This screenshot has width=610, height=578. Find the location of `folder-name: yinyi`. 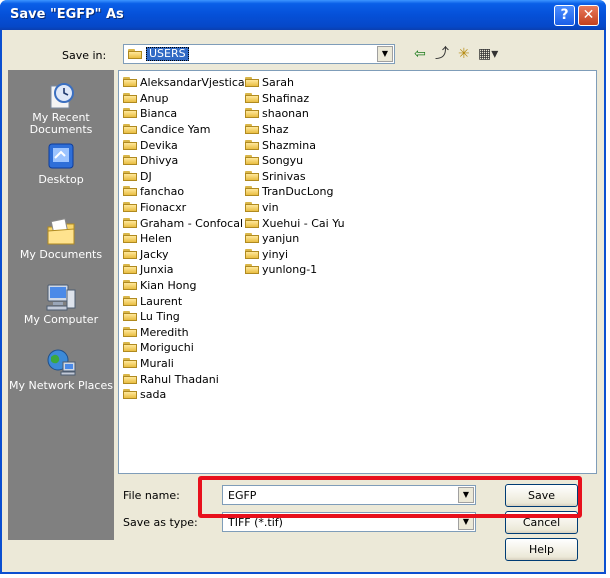

folder-name: yinyi is located at coordinates (275, 254).